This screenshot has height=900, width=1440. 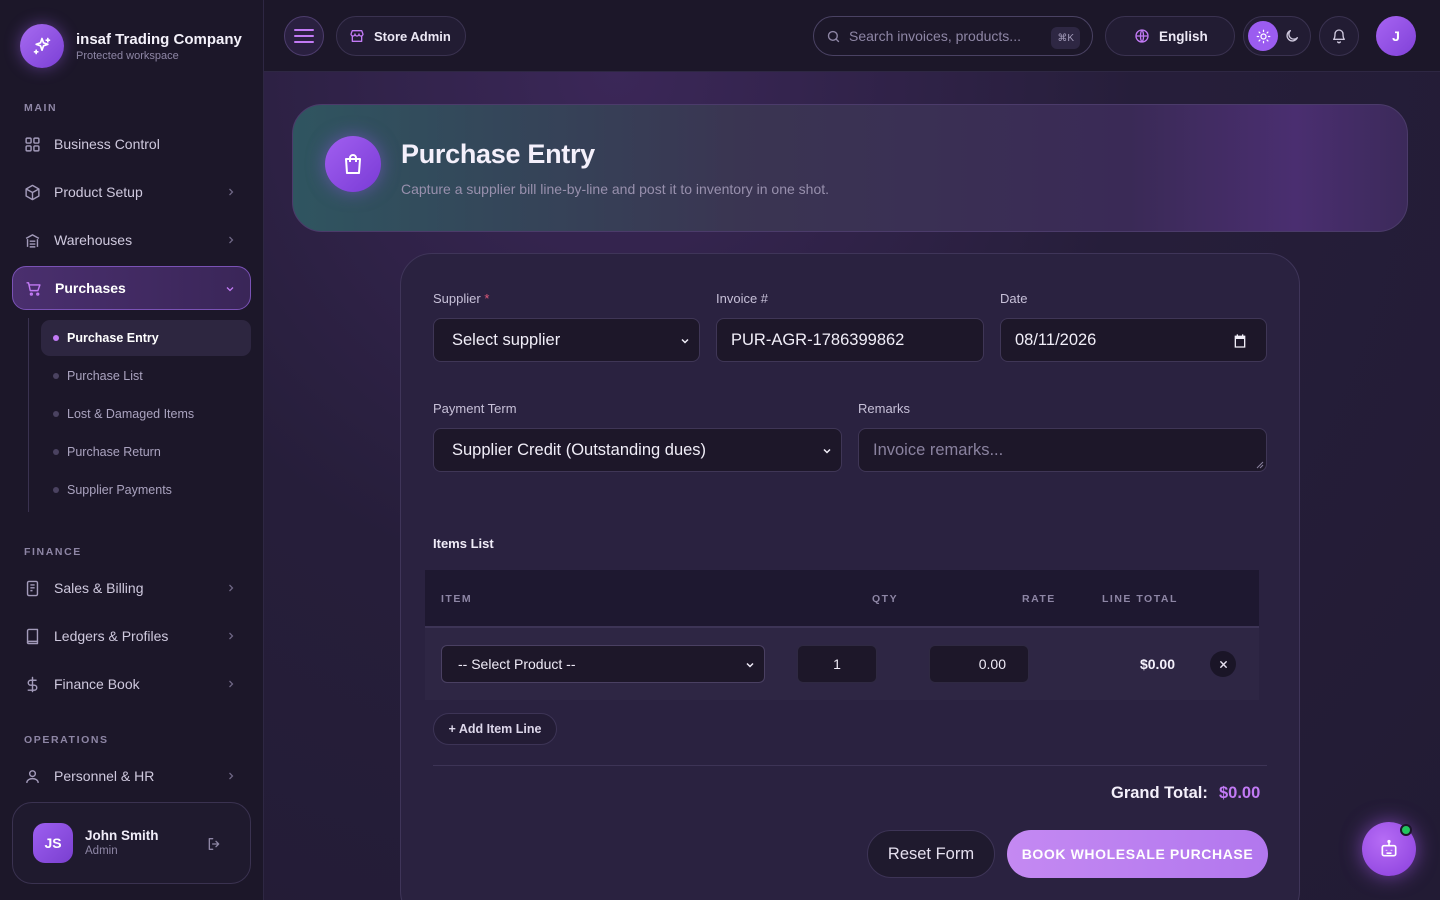 What do you see at coordinates (105, 376) in the screenshot?
I see `sidebar-subitem-label: Purchase List` at bounding box center [105, 376].